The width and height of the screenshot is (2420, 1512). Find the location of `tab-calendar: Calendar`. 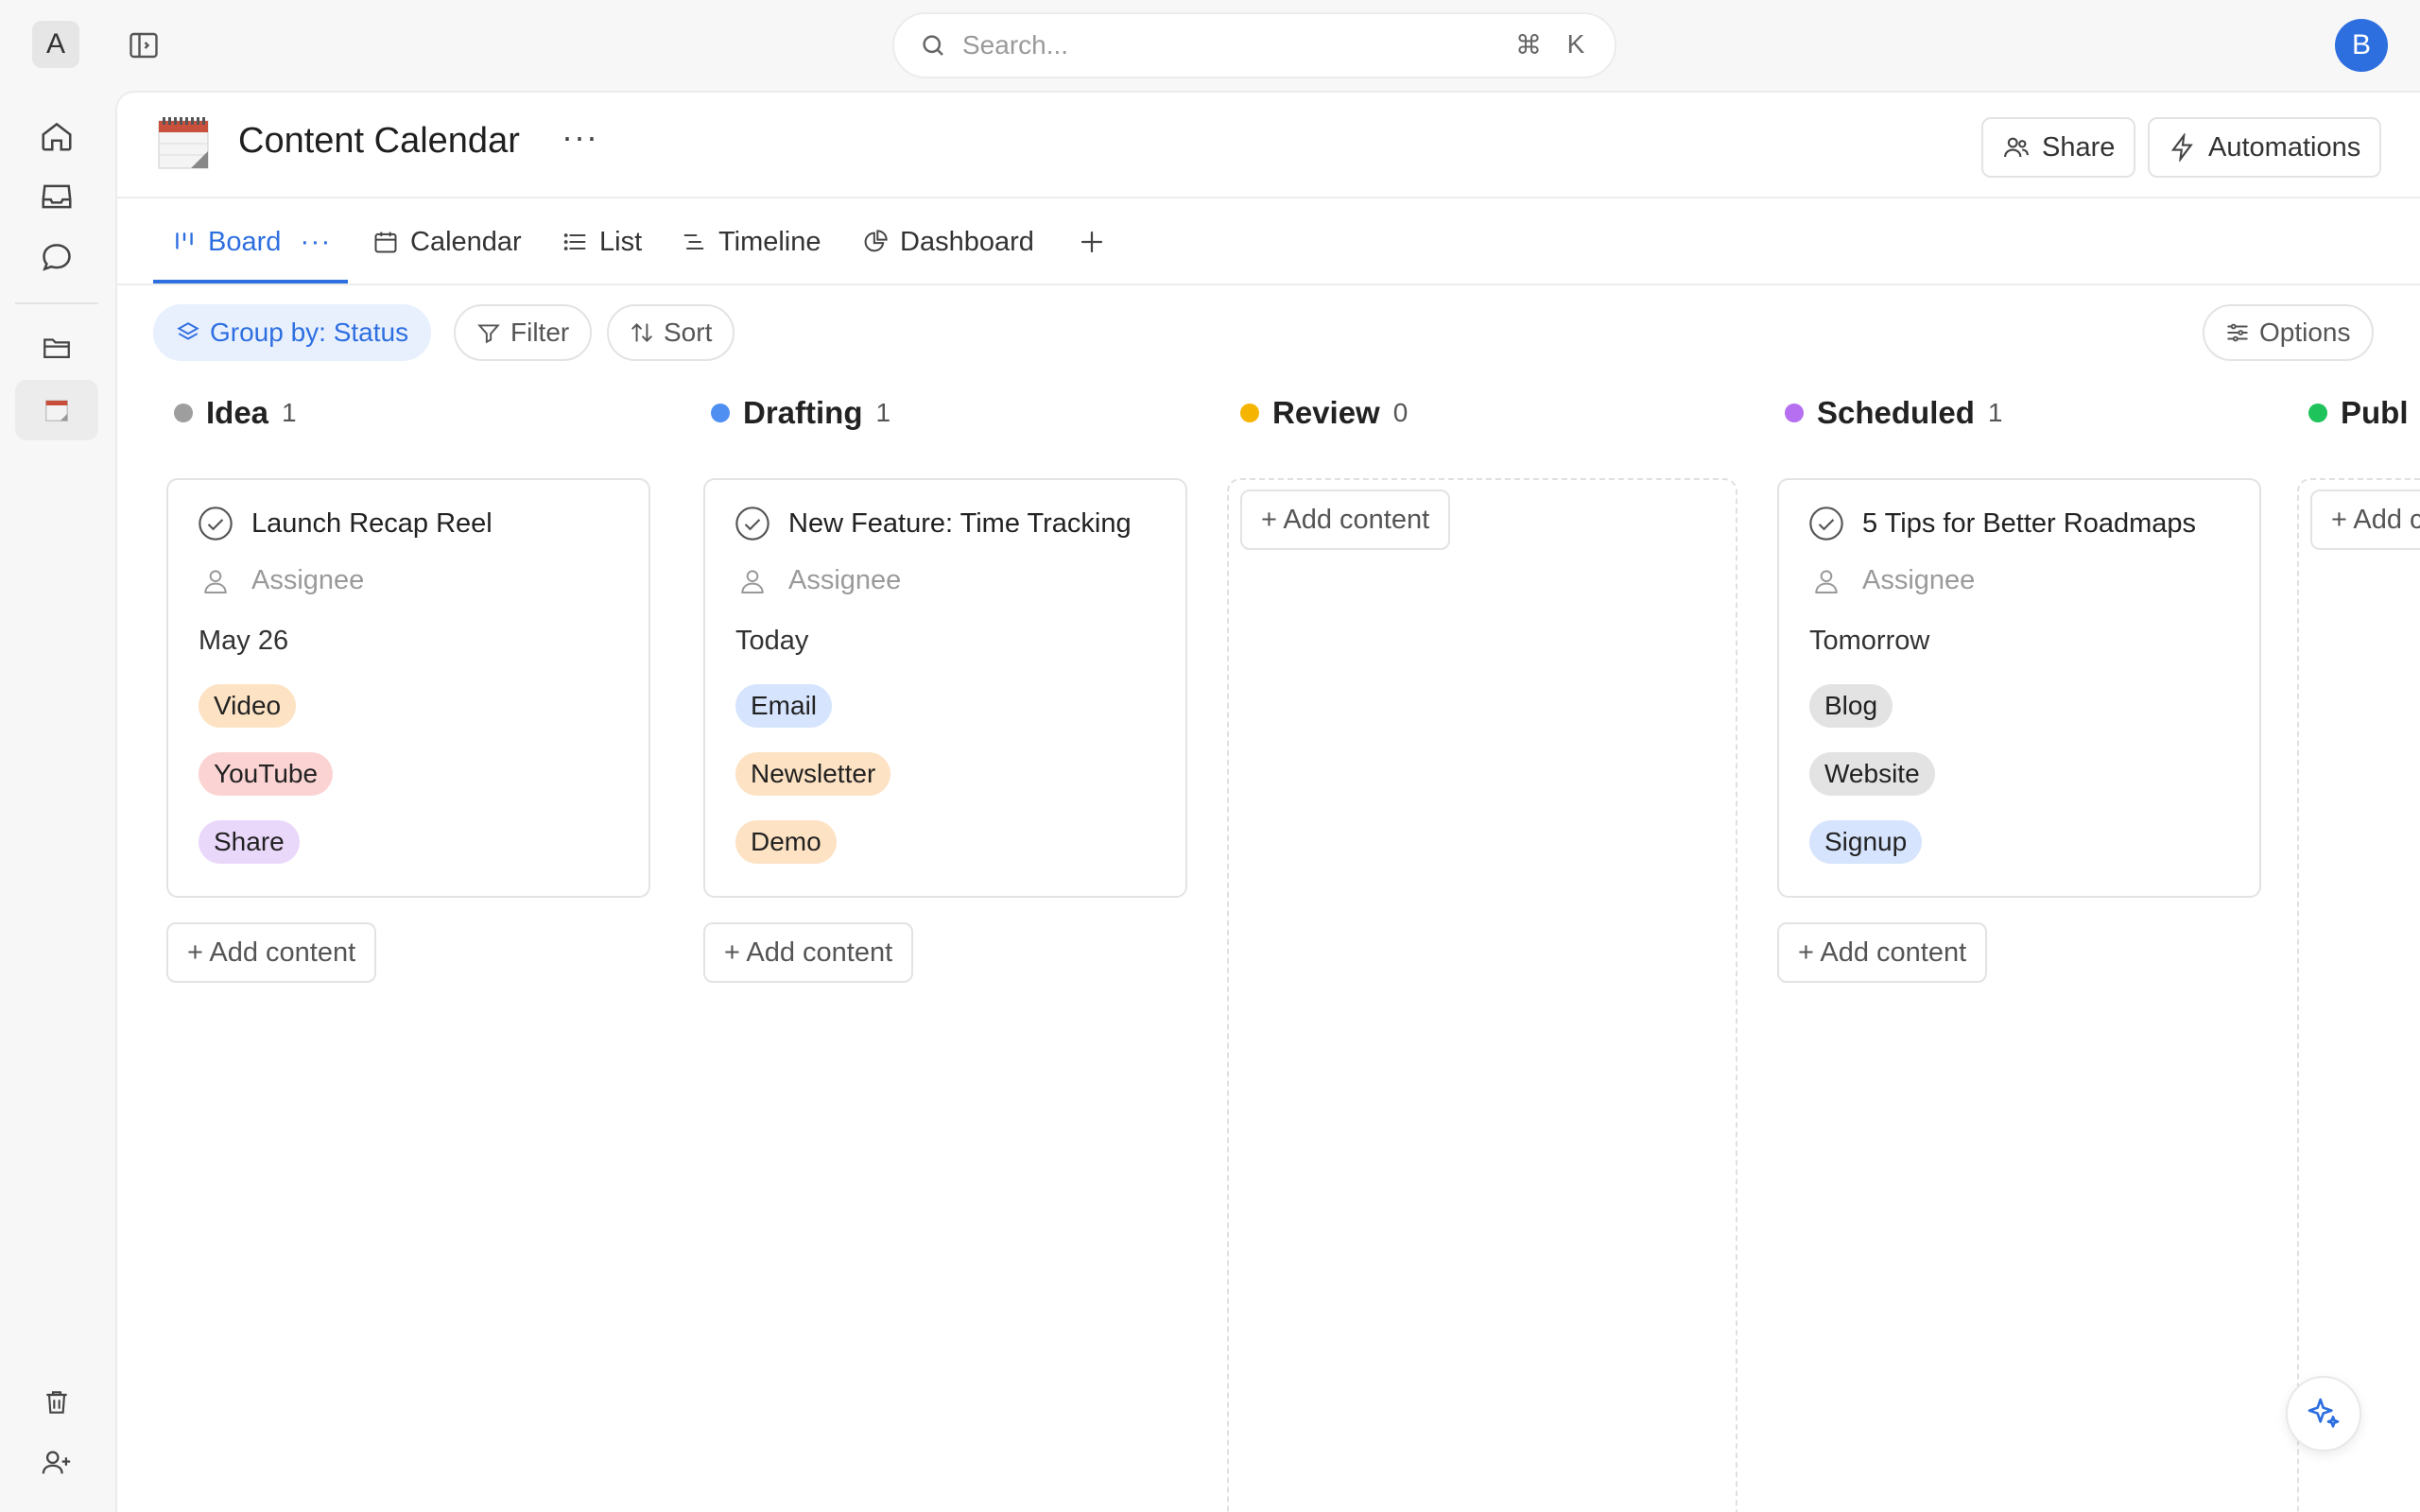

tab-calendar: Calendar is located at coordinates (447, 241).